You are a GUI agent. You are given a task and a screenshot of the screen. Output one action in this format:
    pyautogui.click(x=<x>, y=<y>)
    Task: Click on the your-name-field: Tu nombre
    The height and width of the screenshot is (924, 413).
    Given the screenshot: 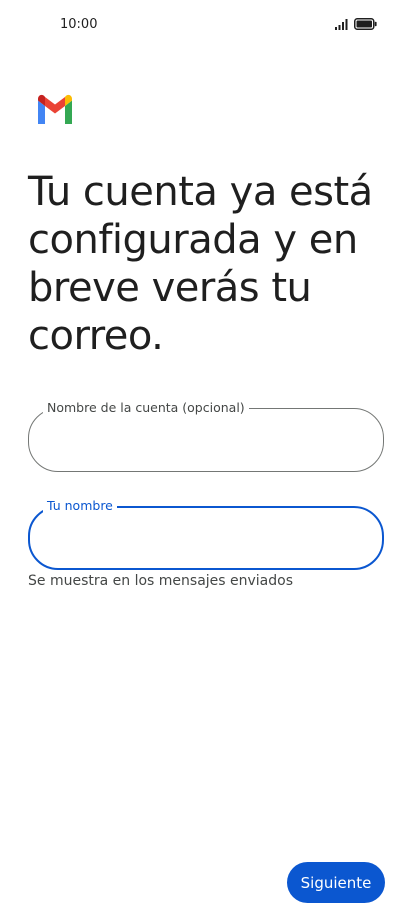 What is the action you would take?
    pyautogui.click(x=206, y=534)
    